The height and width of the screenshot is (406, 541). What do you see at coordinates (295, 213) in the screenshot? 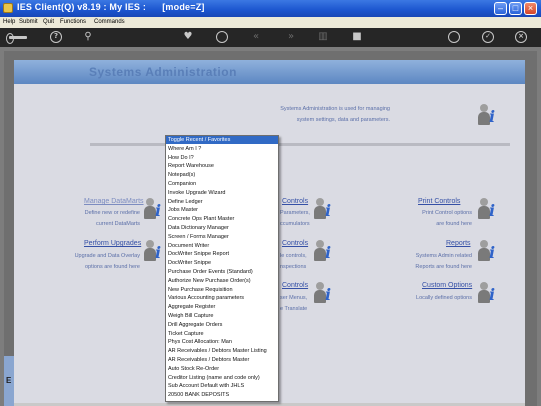
I see `controls-1-desc-1: Parameters,` at bounding box center [295, 213].